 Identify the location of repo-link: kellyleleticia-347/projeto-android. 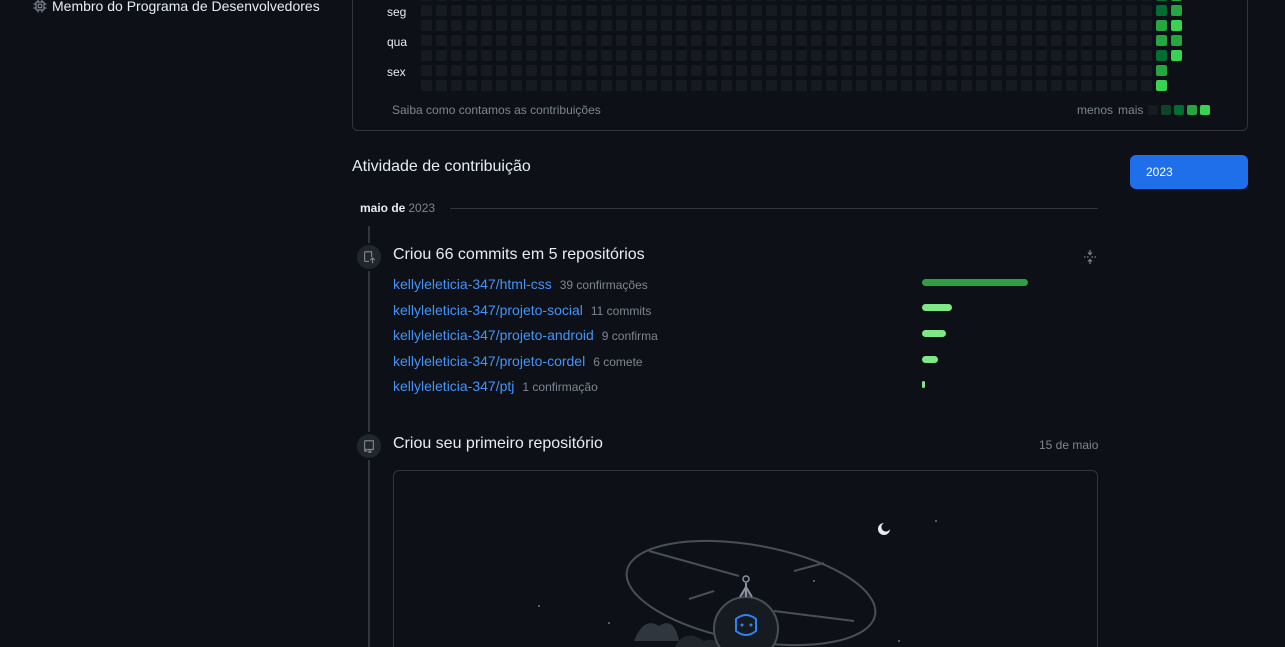
(493, 335).